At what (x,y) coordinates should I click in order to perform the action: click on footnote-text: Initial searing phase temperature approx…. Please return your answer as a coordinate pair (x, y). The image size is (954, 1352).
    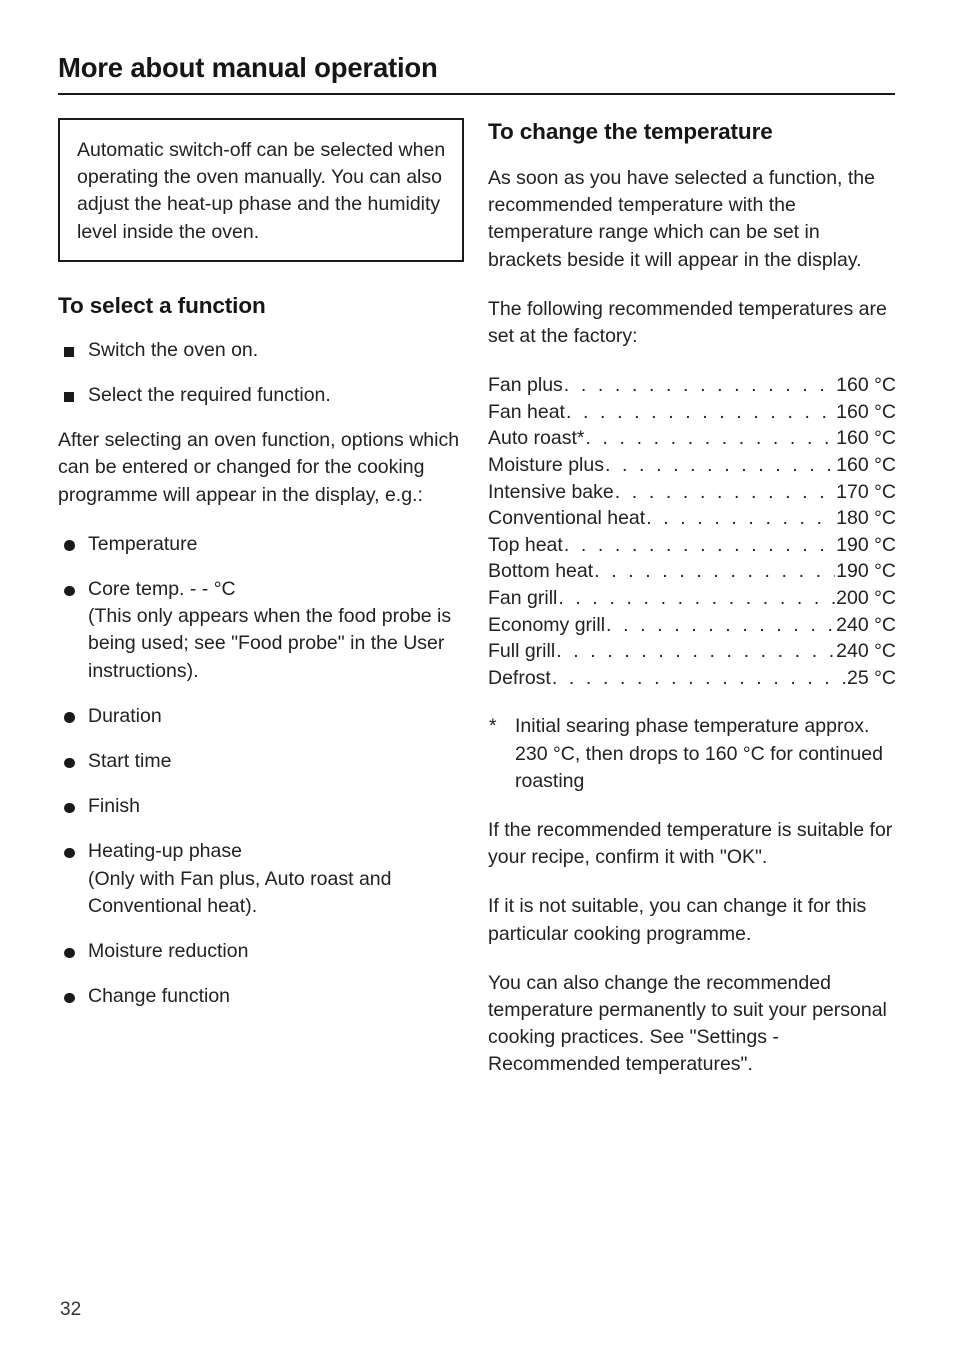
    Looking at the image, I should click on (699, 753).